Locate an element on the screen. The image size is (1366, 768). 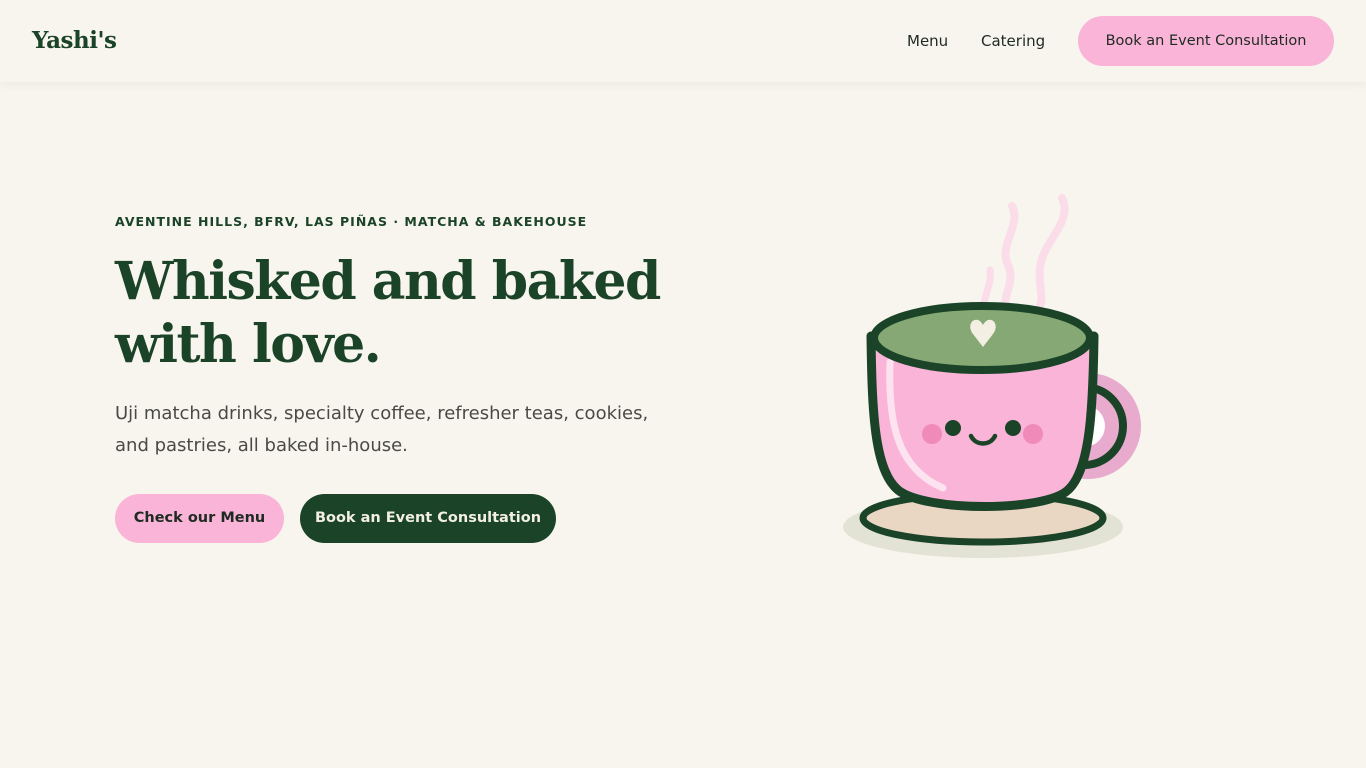
check-menu-button: Check our Menu is located at coordinates (199, 518).